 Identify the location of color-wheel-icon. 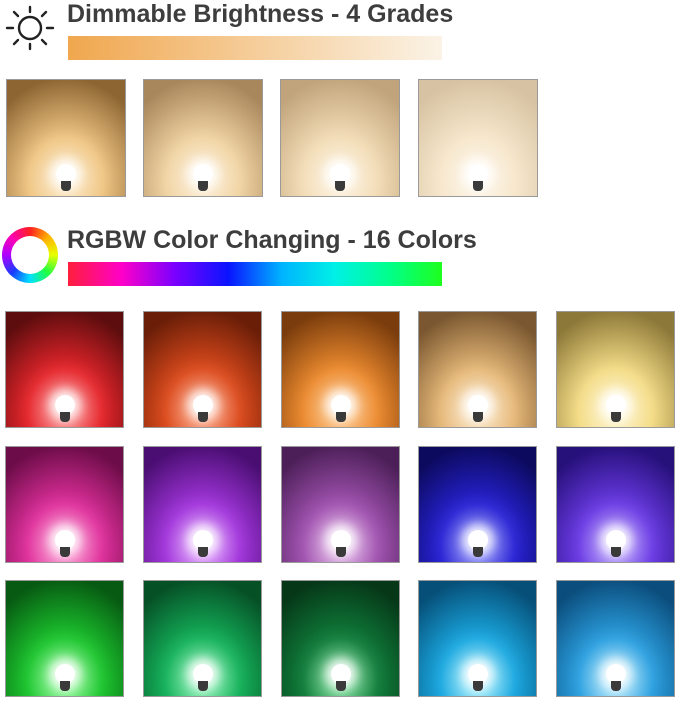
(30, 255).